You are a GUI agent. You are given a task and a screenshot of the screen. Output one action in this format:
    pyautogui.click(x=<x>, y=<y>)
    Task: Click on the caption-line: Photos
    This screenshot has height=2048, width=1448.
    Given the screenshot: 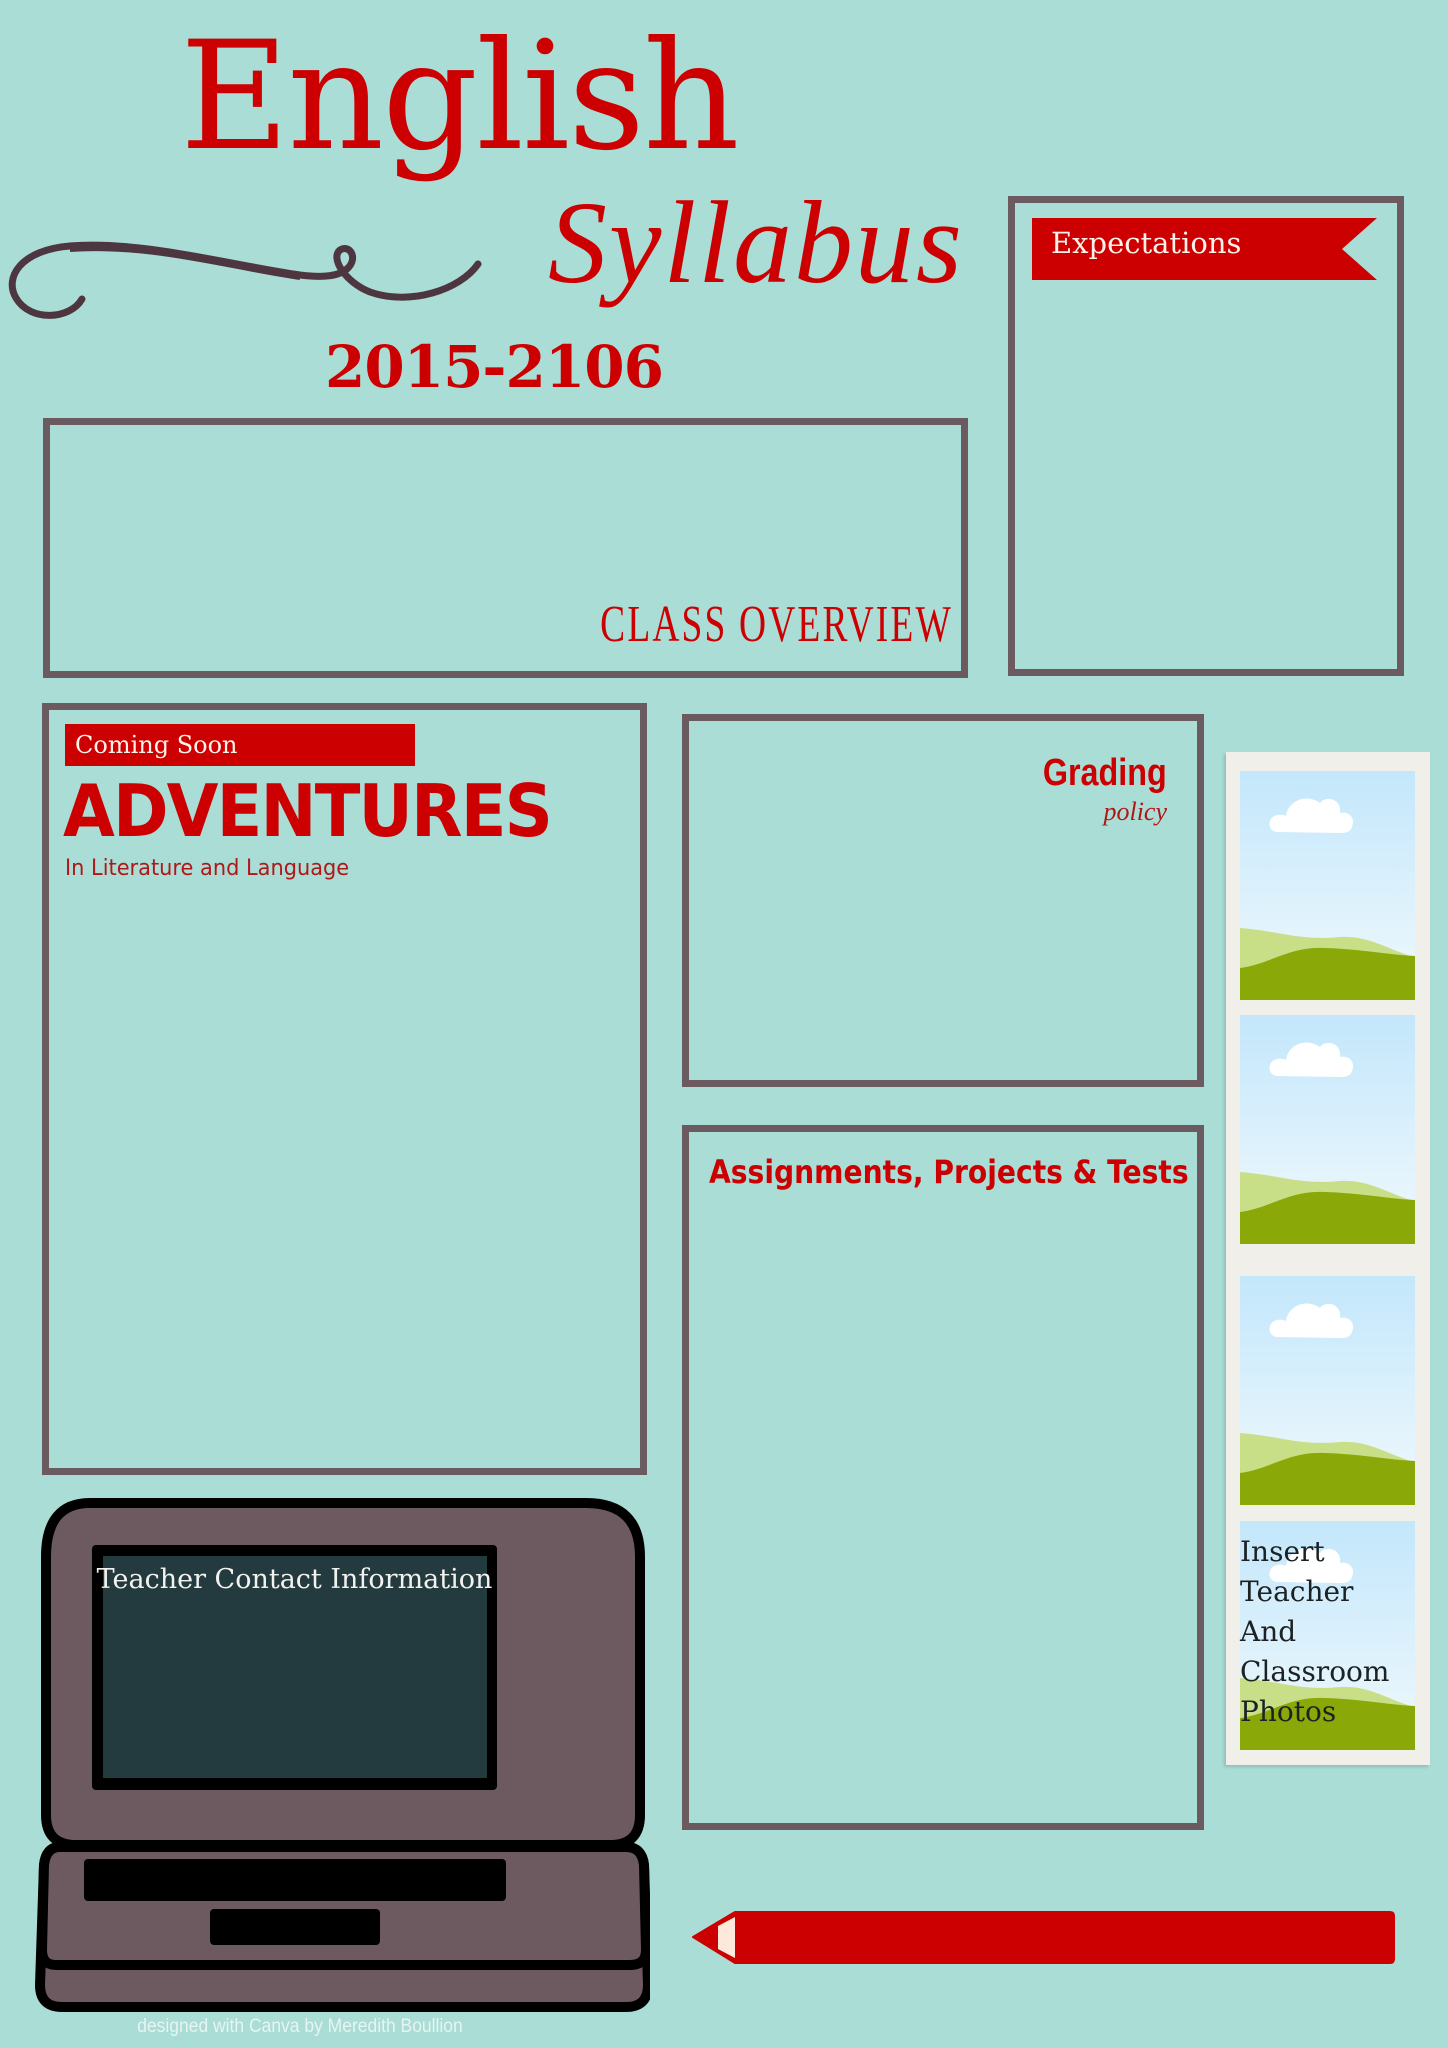 What is the action you would take?
    pyautogui.click(x=1288, y=1711)
    